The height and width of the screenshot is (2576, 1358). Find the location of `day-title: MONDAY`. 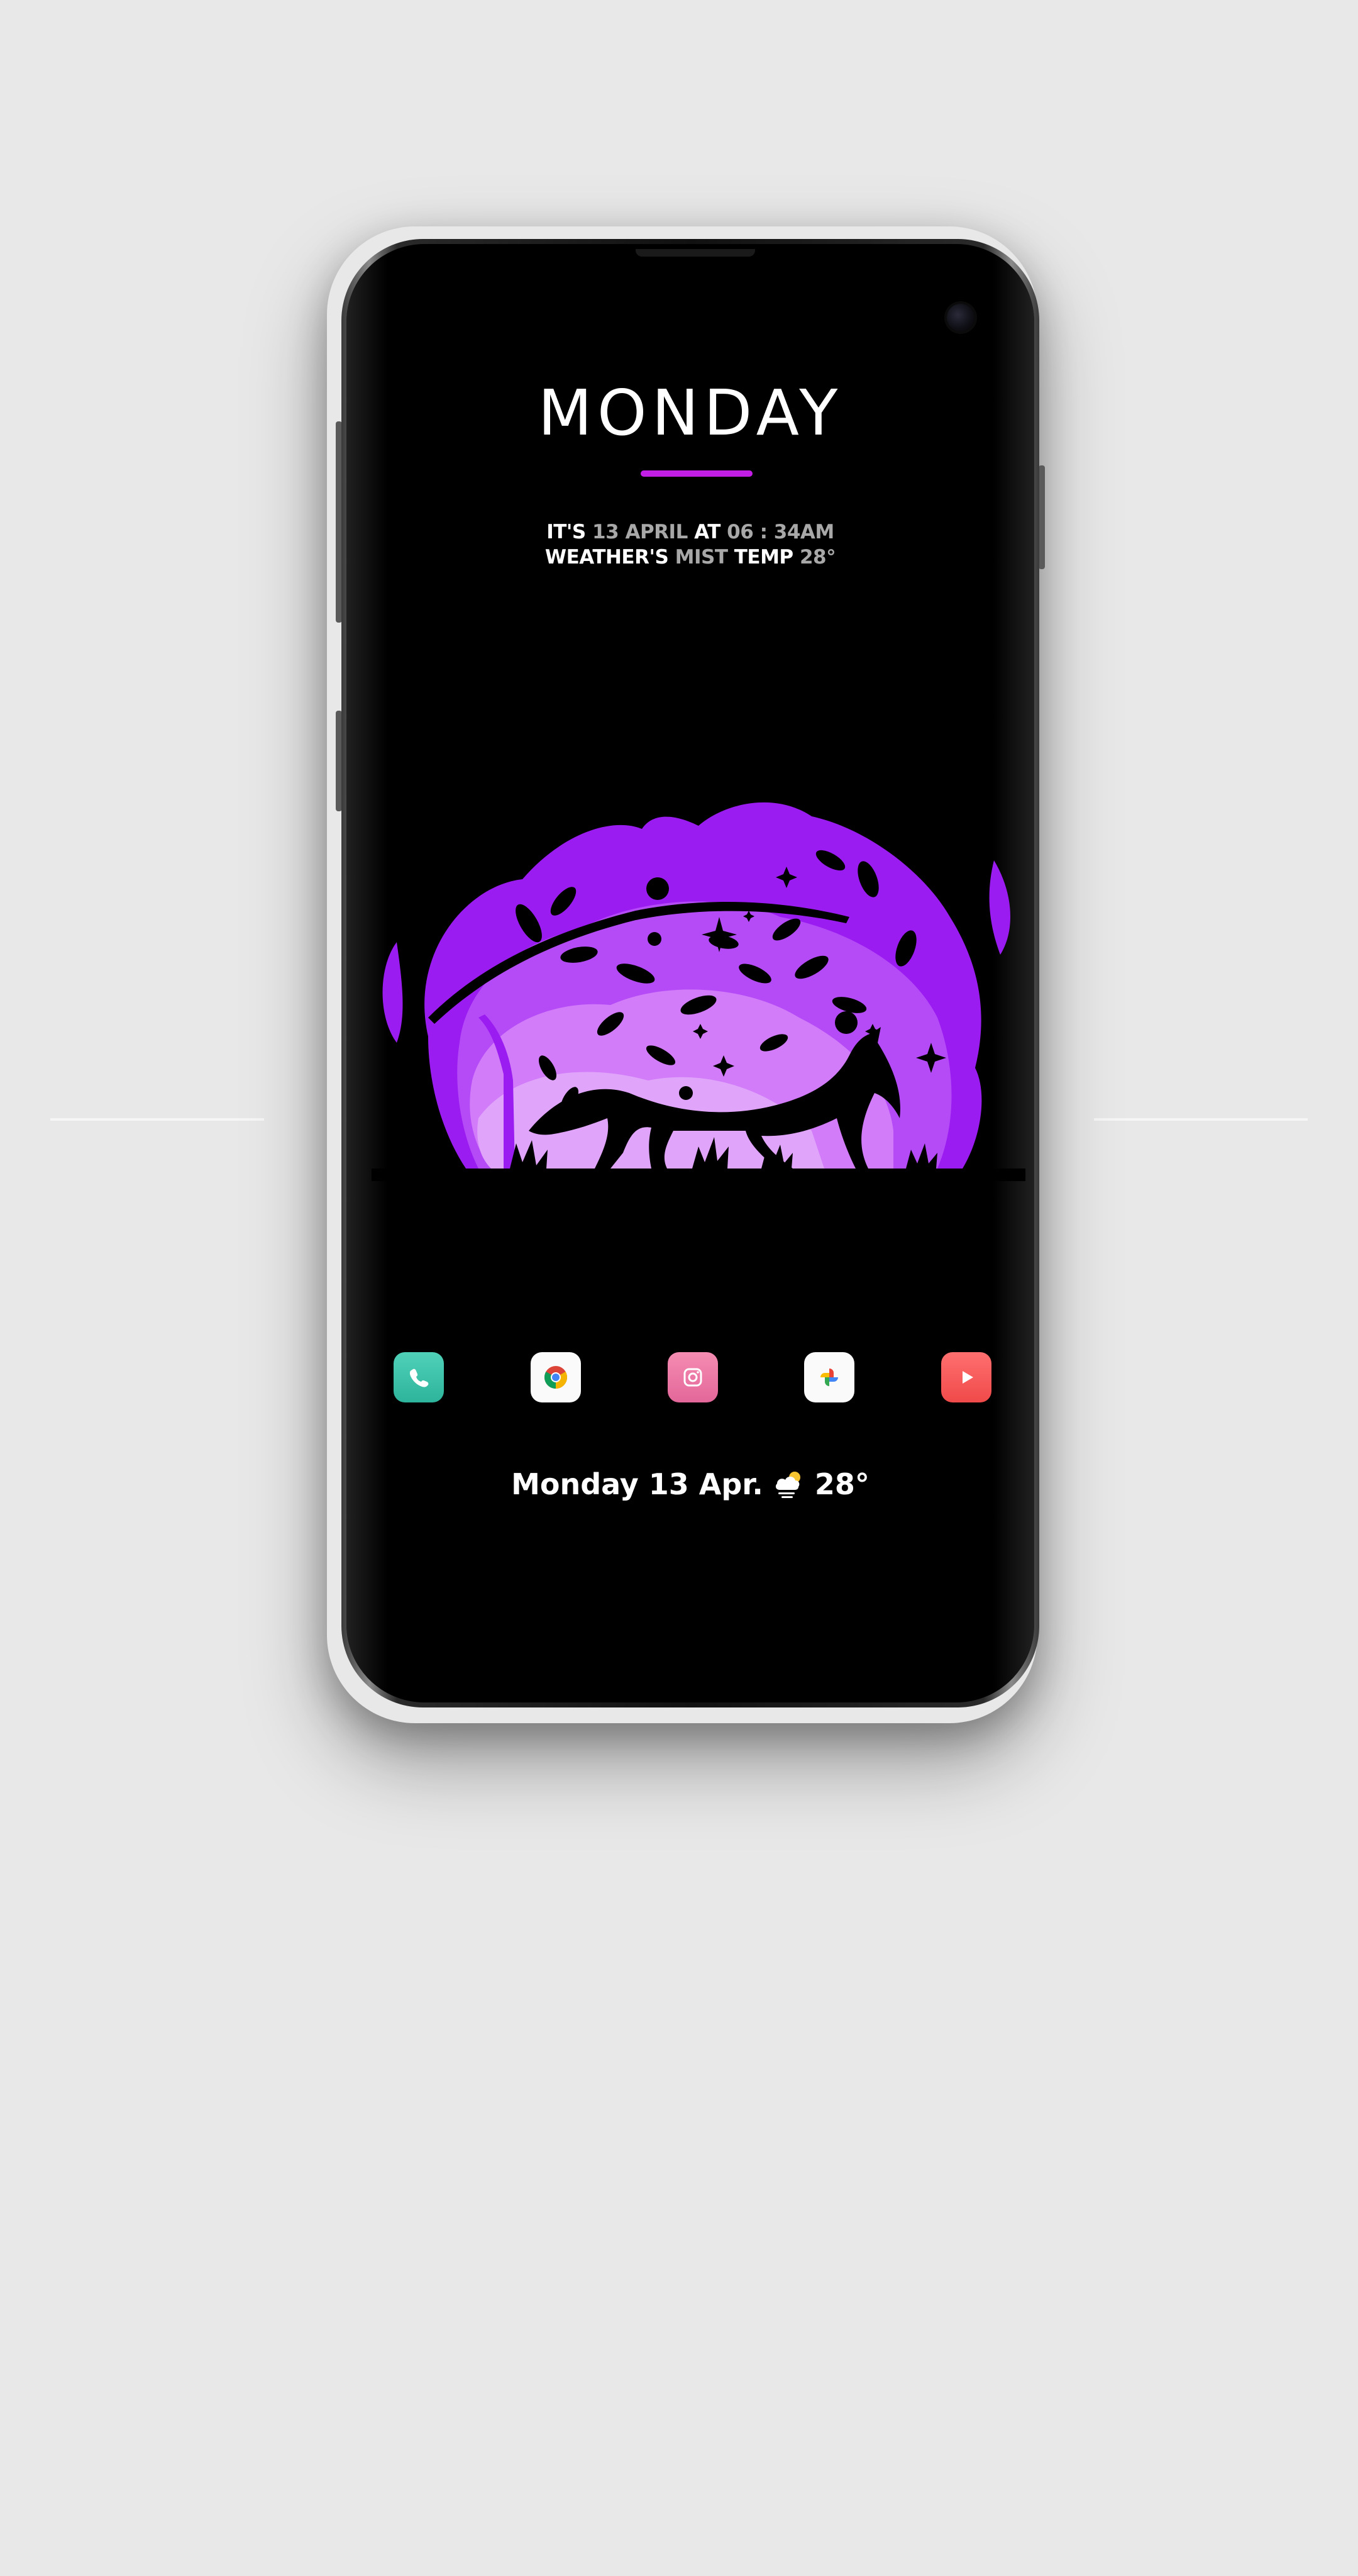

day-title: MONDAY is located at coordinates (690, 413).